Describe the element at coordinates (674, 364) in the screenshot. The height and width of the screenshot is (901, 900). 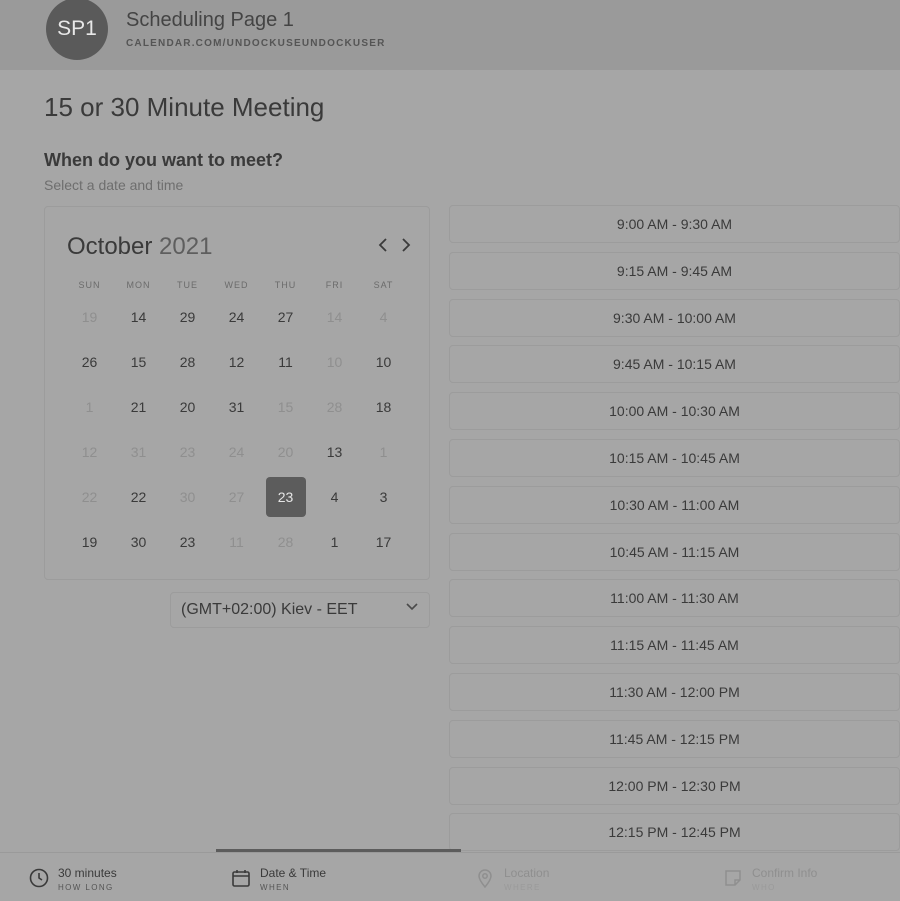
I see `time-slot-button: 9:45 AM - 10:15 AM` at that location.